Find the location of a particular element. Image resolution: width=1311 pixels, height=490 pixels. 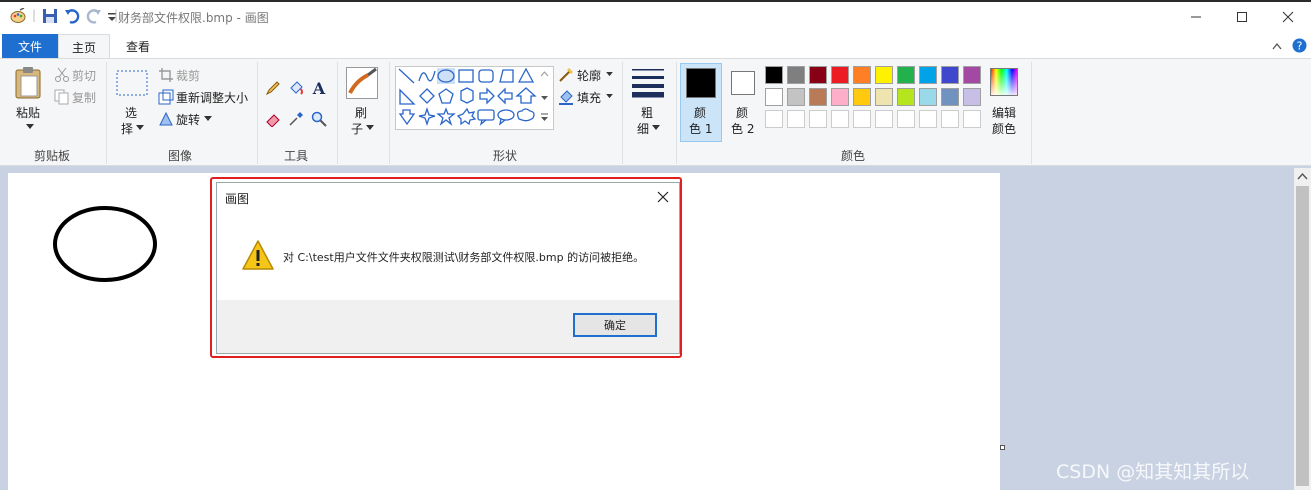

outline-label: 轮廓 is located at coordinates (589, 75).